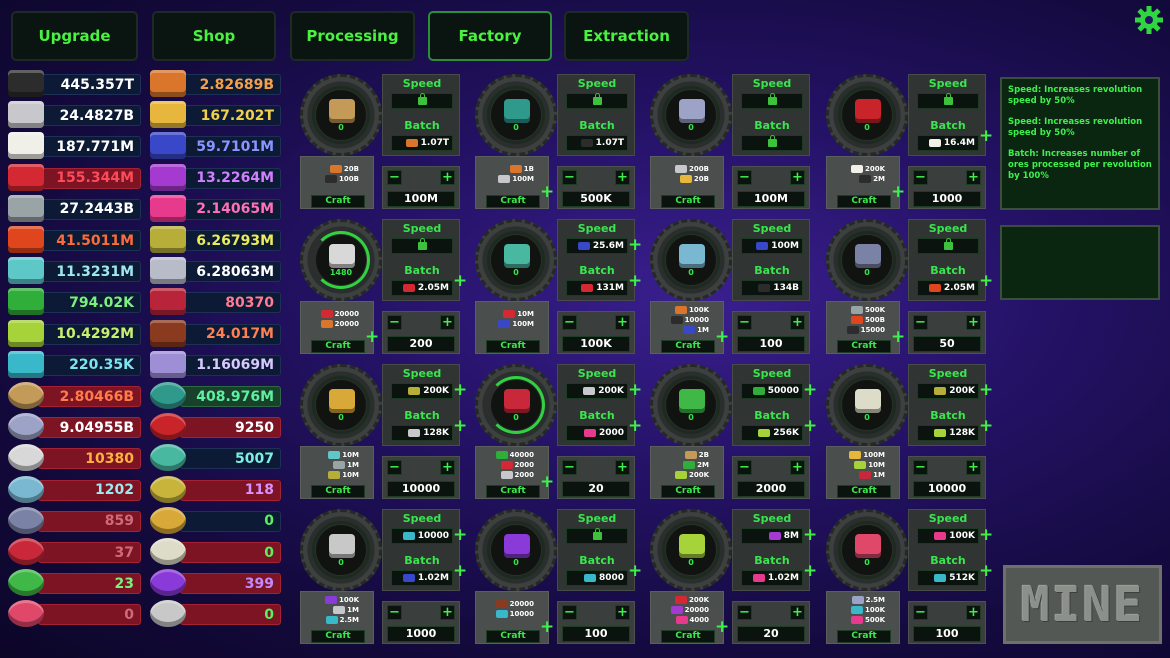 This screenshot has height=658, width=1170. I want to click on batch-upgrade-button: 512K, so click(948, 578).